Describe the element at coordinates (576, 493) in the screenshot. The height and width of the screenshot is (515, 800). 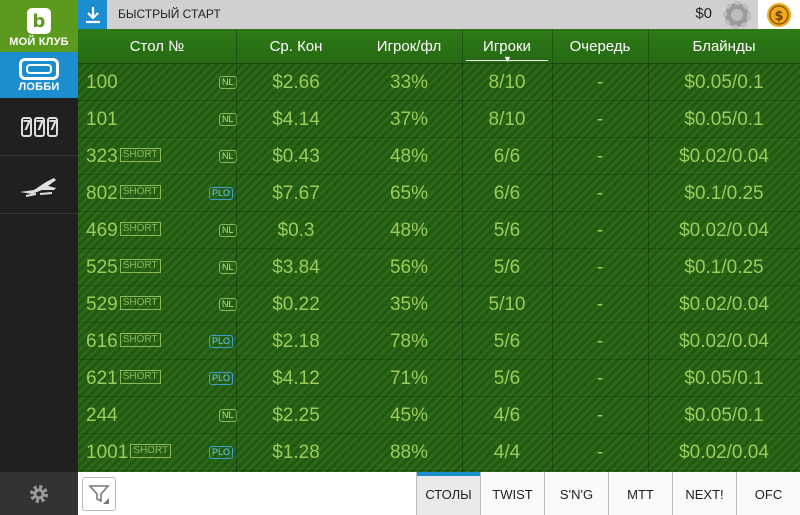
I see `tab-s-n-g: S'N'G` at that location.